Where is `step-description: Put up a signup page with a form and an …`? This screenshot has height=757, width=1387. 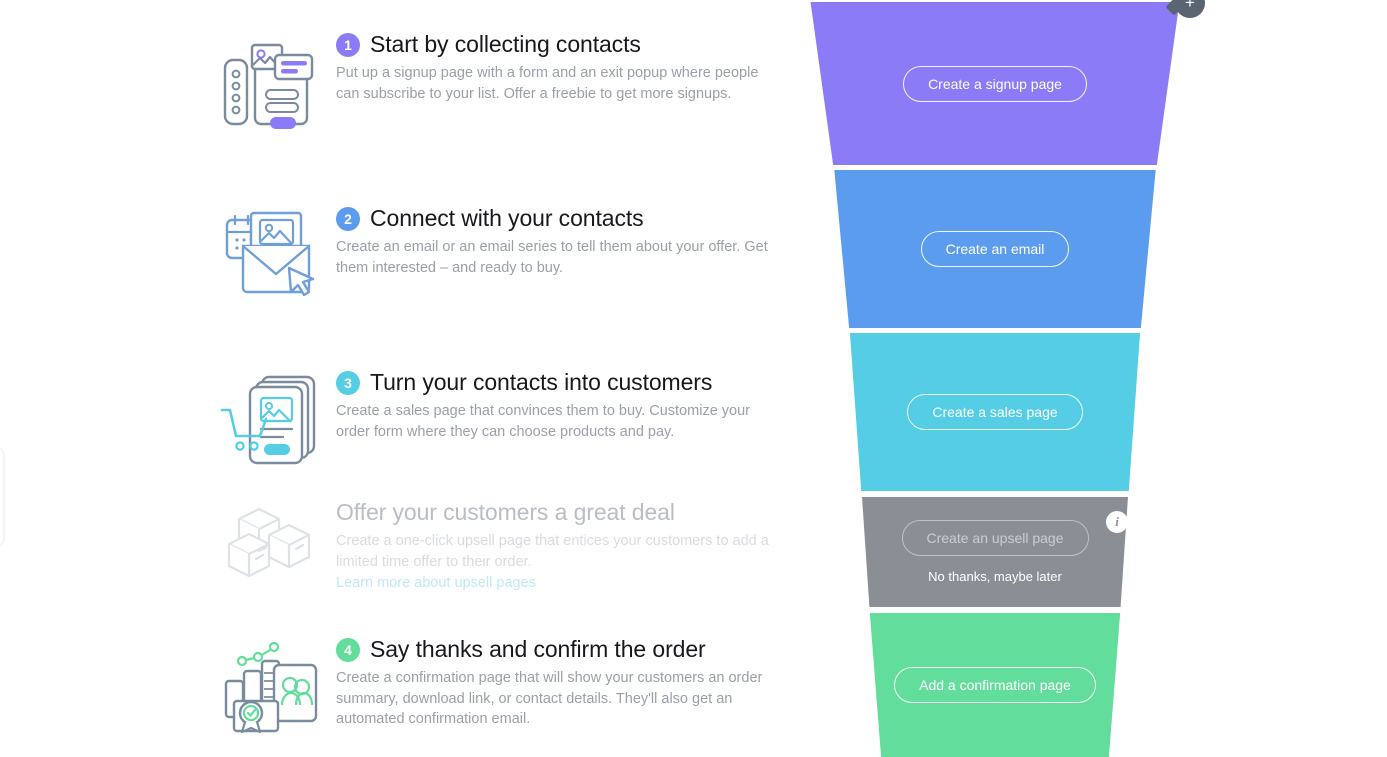 step-description: Put up a signup page with a form and an … is located at coordinates (547, 83).